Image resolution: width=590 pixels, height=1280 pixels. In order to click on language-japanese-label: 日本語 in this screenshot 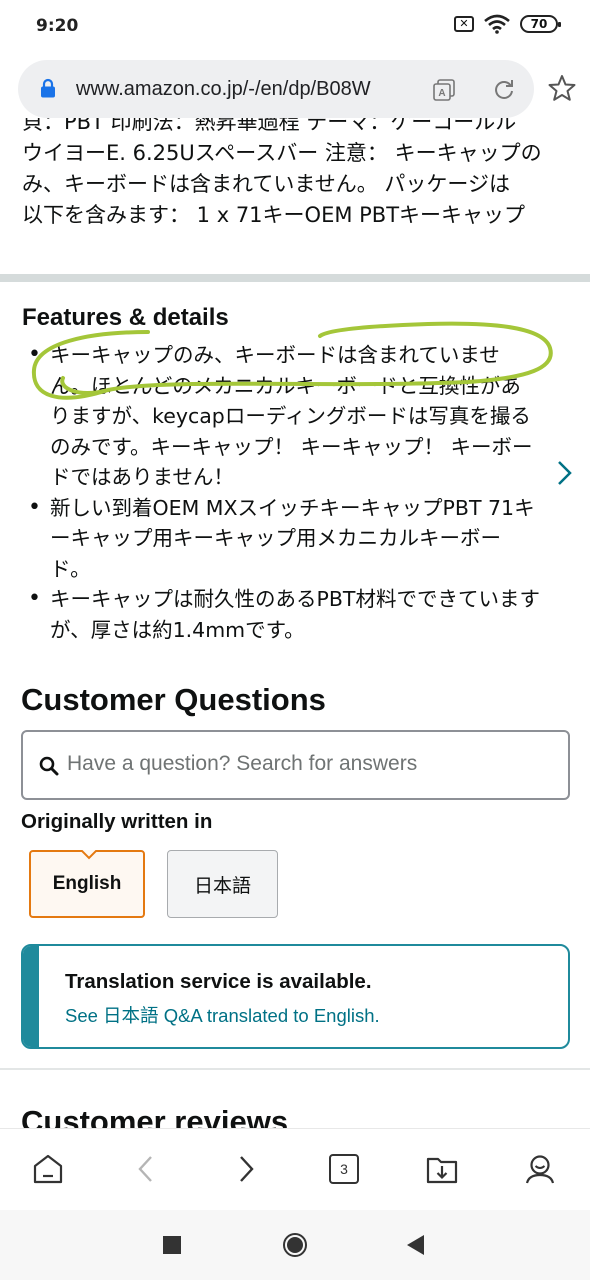, I will do `click(222, 886)`.